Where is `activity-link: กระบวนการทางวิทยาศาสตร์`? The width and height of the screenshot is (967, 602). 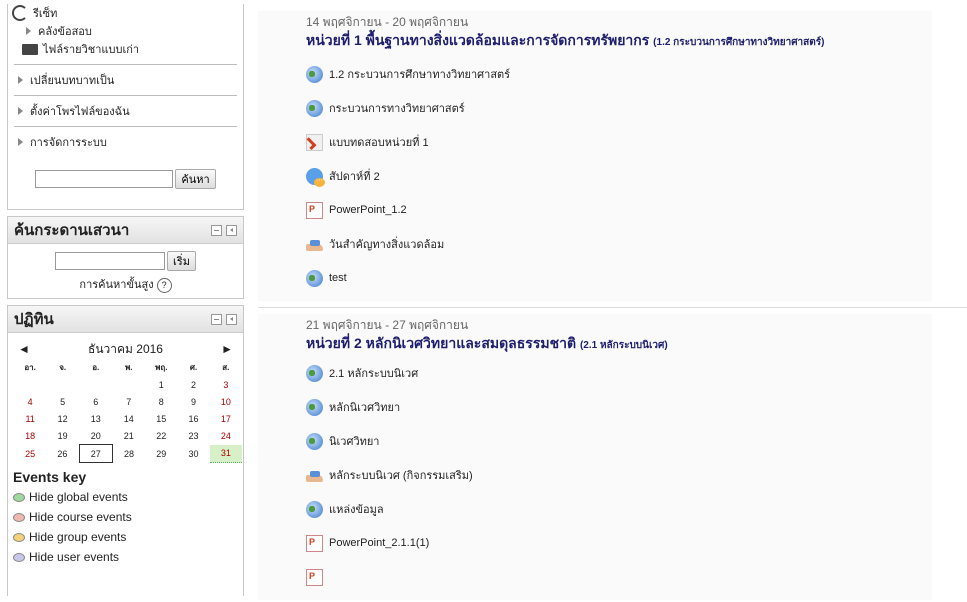 activity-link: กระบวนการทางวิทยาศาสตร์ is located at coordinates (619, 108).